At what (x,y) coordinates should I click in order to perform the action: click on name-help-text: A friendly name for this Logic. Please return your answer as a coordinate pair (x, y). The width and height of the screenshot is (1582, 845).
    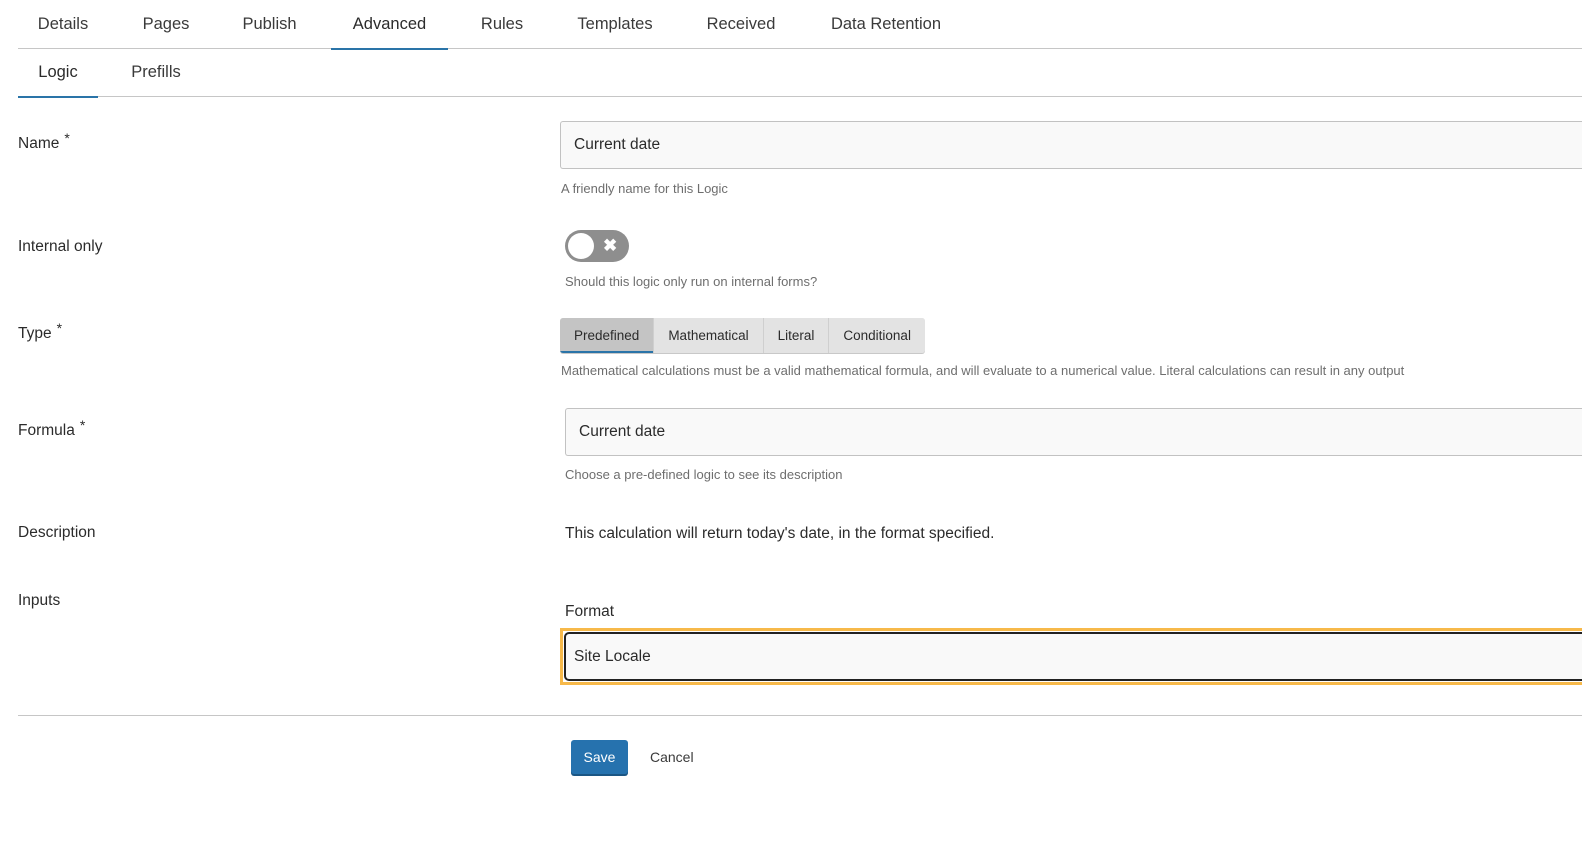
    Looking at the image, I should click on (644, 188).